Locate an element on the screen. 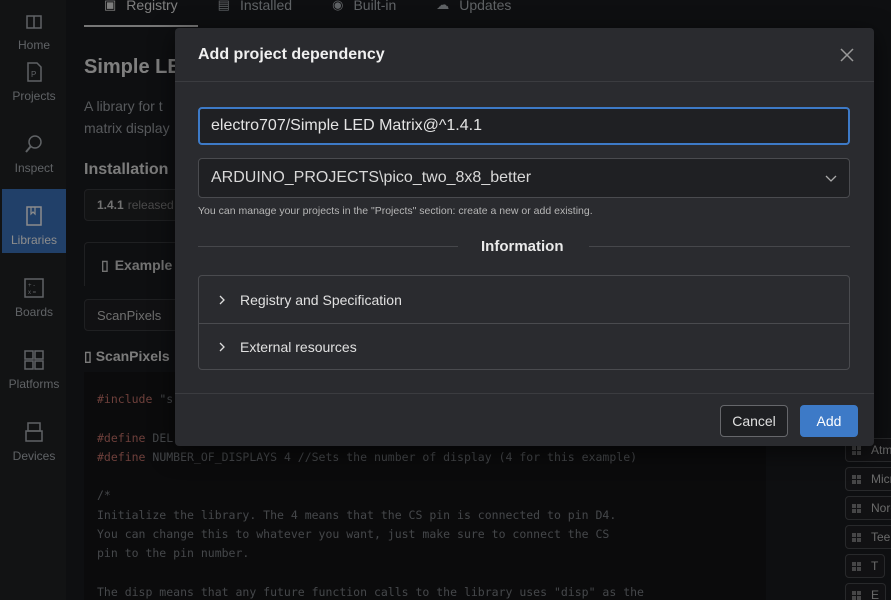 This screenshot has width=891, height=600. project-select: ARDUINO_PROJECTS\pico_two_8x8_better is located at coordinates (524, 178).